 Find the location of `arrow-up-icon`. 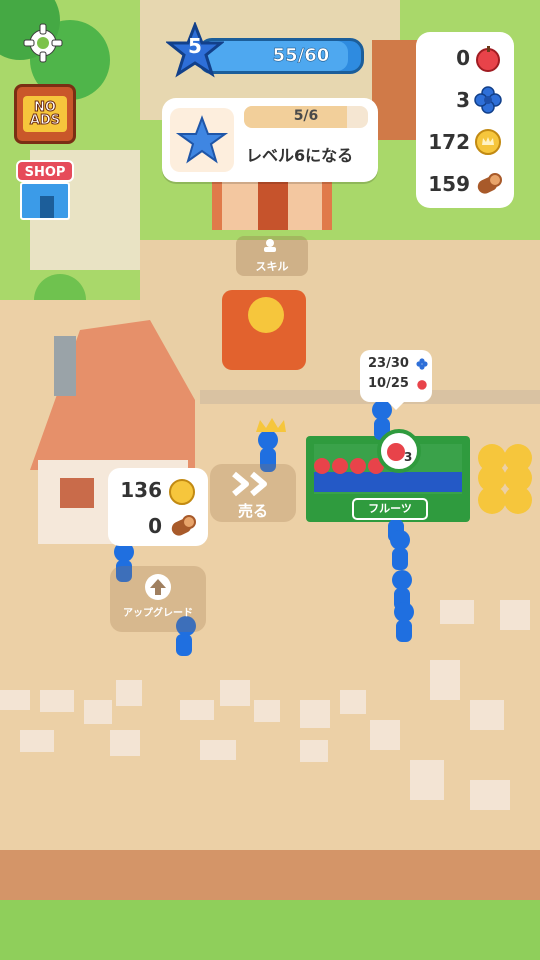

arrow-up-icon is located at coordinates (158, 587).